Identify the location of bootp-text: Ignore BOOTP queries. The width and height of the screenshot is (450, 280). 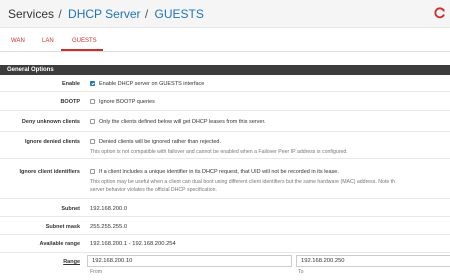
(127, 102).